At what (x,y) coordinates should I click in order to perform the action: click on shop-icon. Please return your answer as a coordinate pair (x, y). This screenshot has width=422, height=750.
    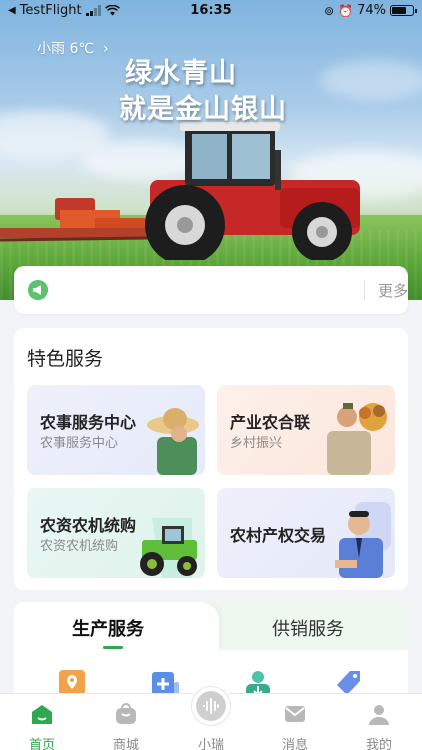
    Looking at the image, I should click on (126, 713).